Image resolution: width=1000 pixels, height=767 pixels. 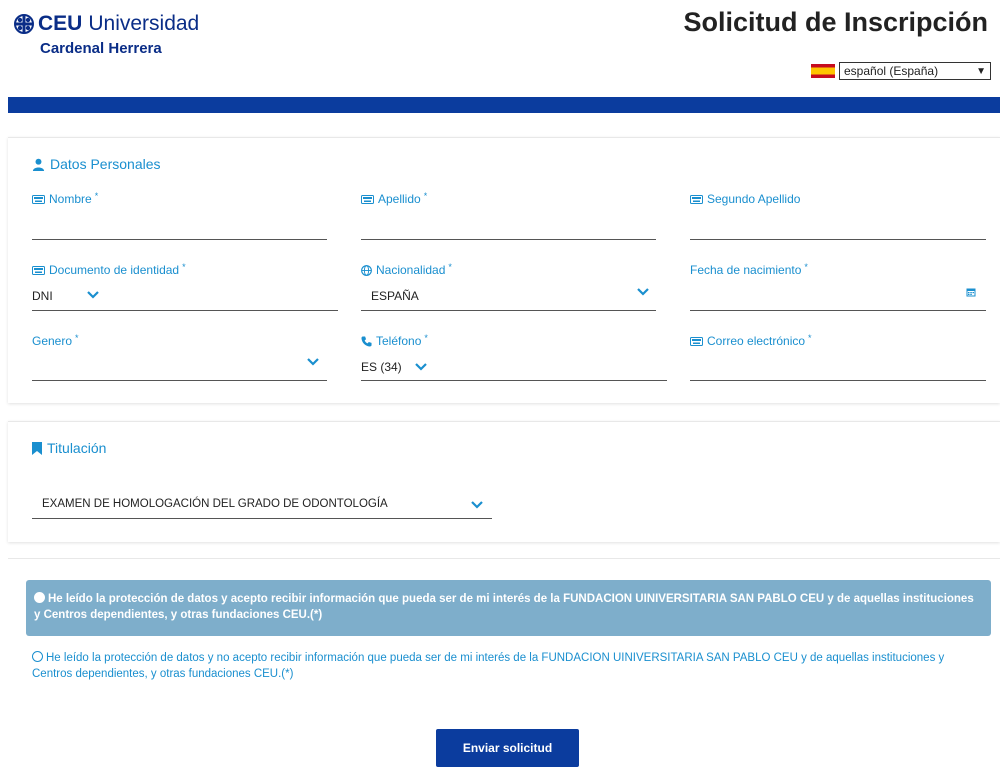 I want to click on fecha-label-text: Fecha de nacimiento, so click(x=746, y=270).